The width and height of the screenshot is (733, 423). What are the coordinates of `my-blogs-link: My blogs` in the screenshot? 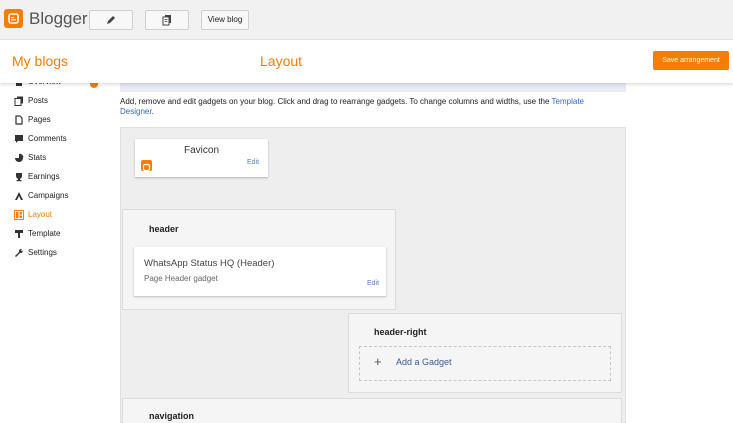 It's located at (40, 61).